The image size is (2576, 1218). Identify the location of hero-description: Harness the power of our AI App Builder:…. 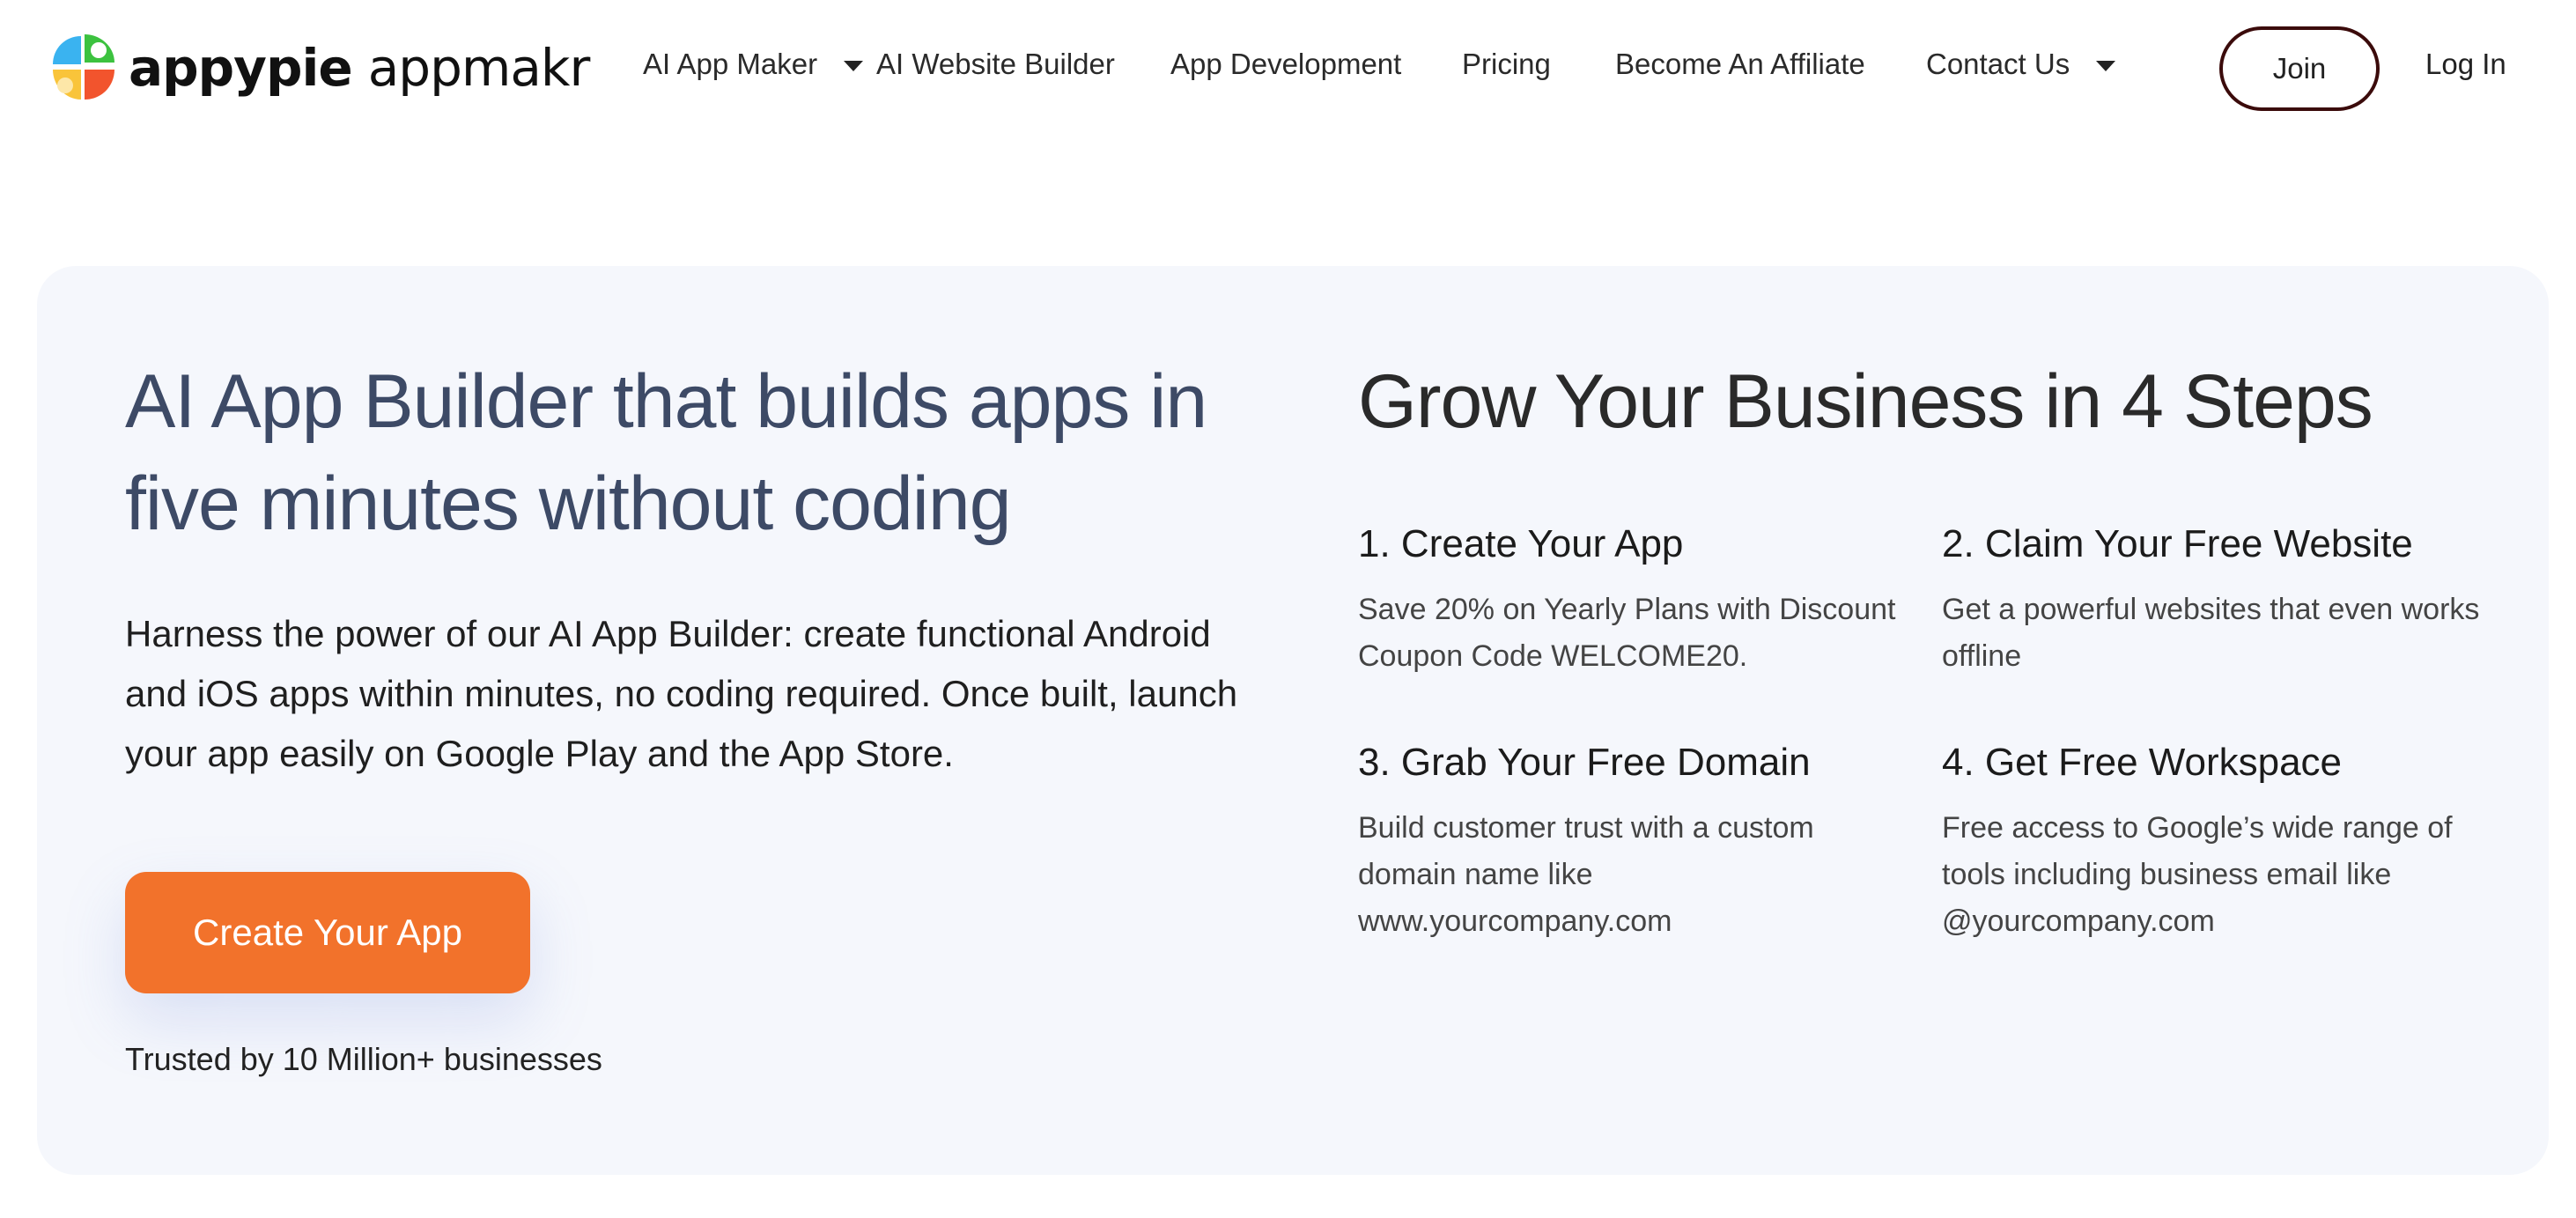
(681, 693).